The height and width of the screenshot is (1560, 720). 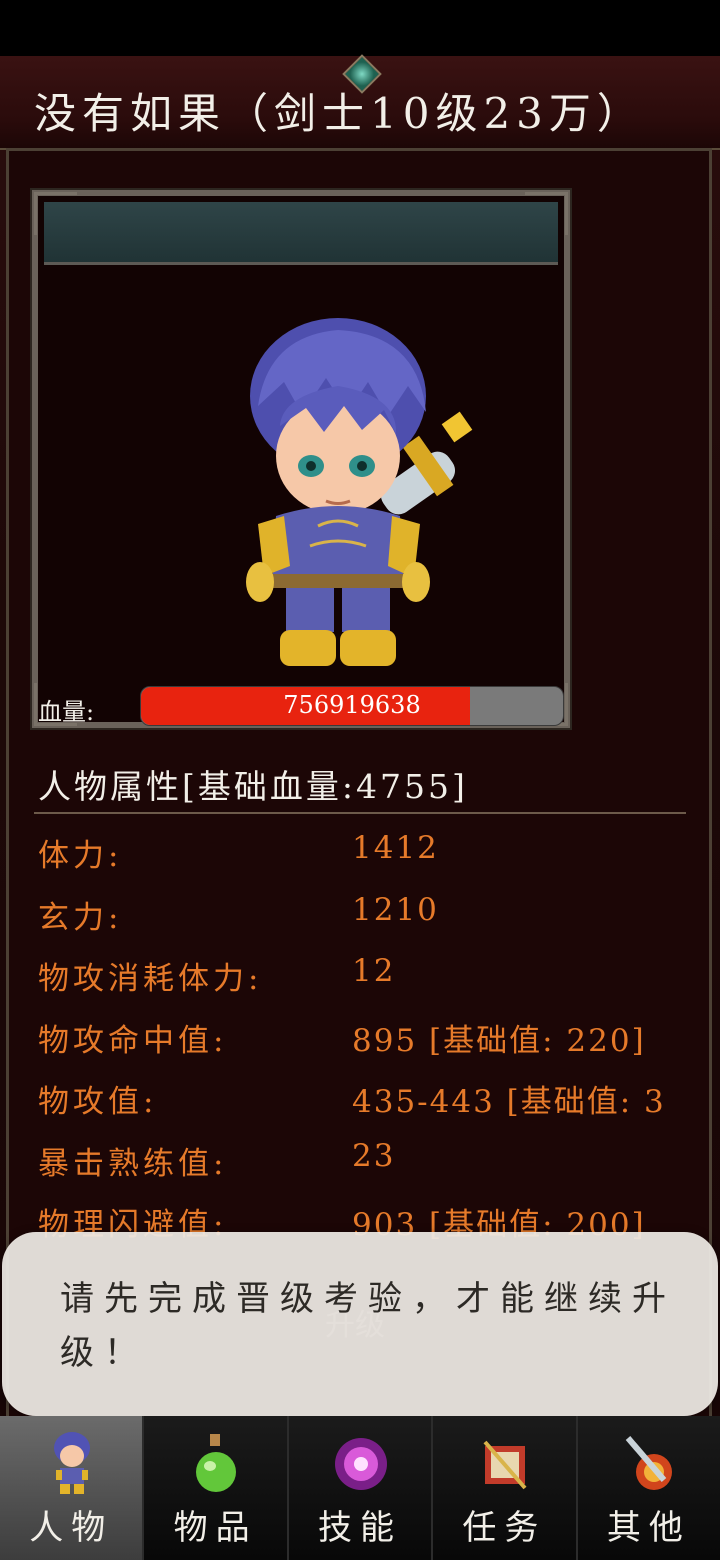 I want to click on attribute-row: 暴击熟练值: 23, so click(x=363, y=1165).